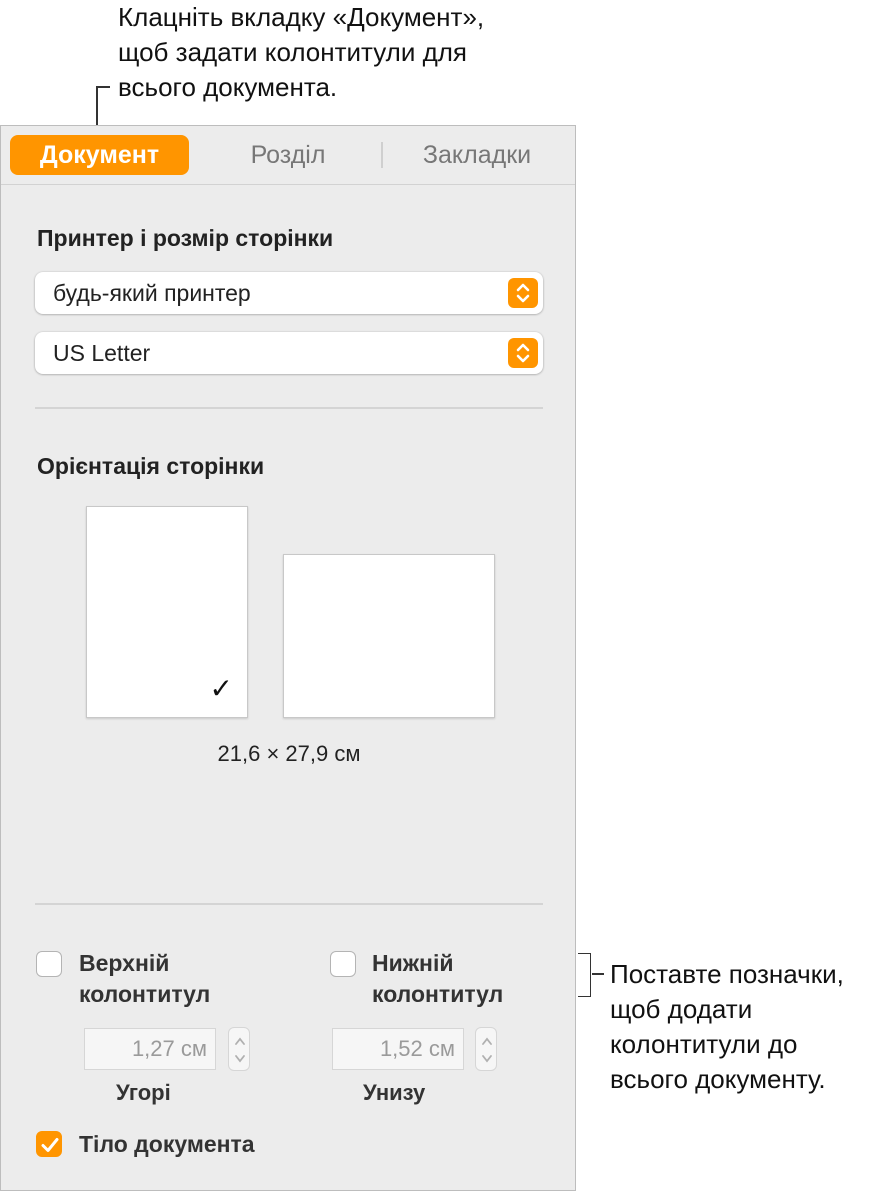  Describe the element at coordinates (221, 688) in the screenshot. I see `checkmark-icon: ✓` at that location.